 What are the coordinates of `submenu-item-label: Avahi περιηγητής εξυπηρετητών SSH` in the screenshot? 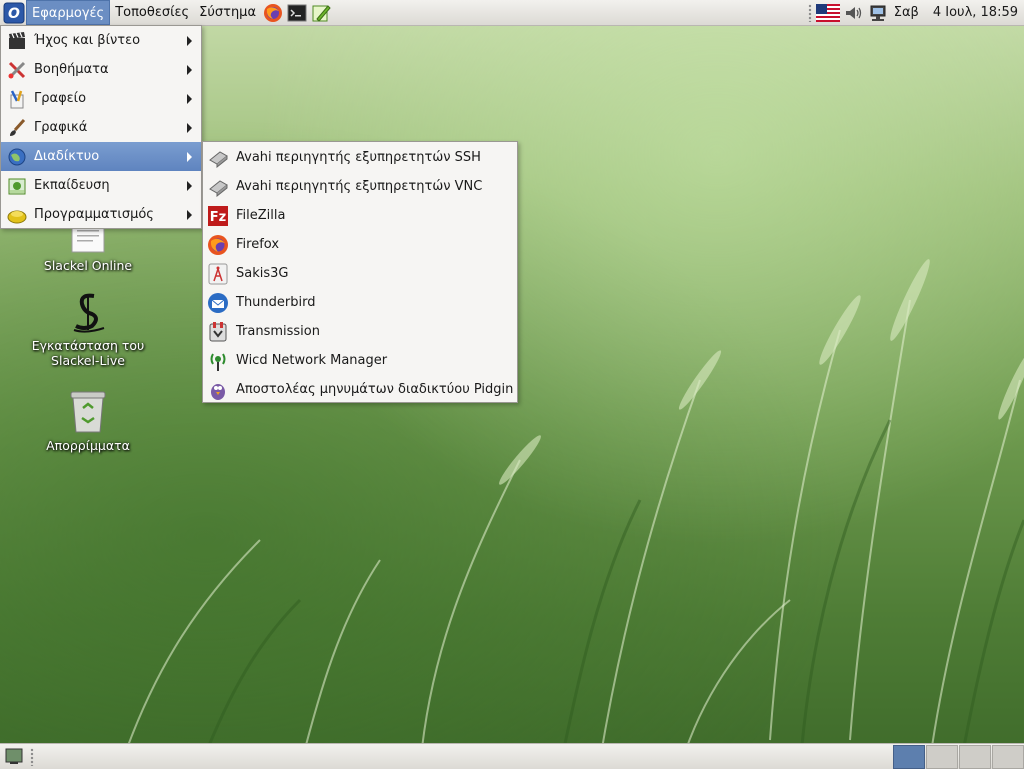 It's located at (358, 157).